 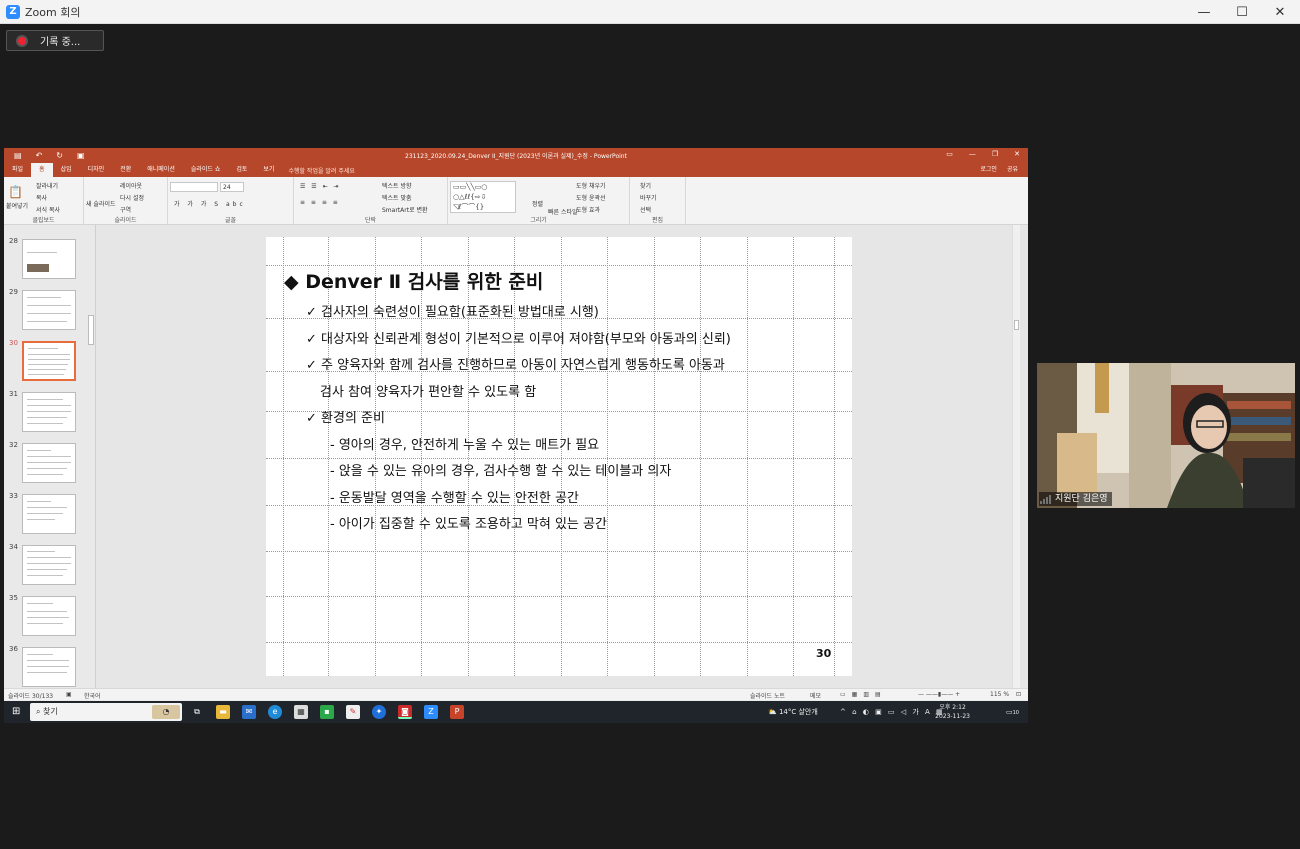 I want to click on thumbnail-item: 34, so click(x=46, y=565).